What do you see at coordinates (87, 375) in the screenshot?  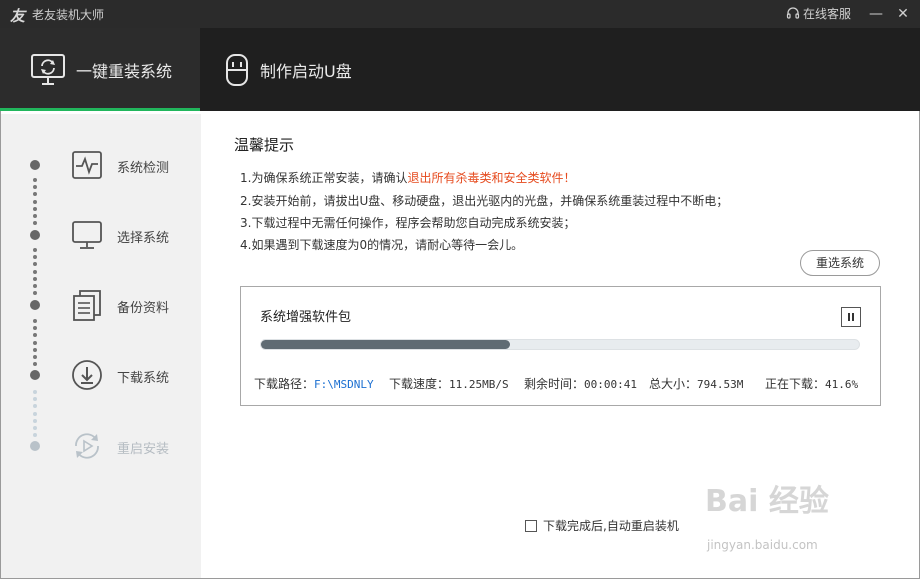 I see `download-icon` at bounding box center [87, 375].